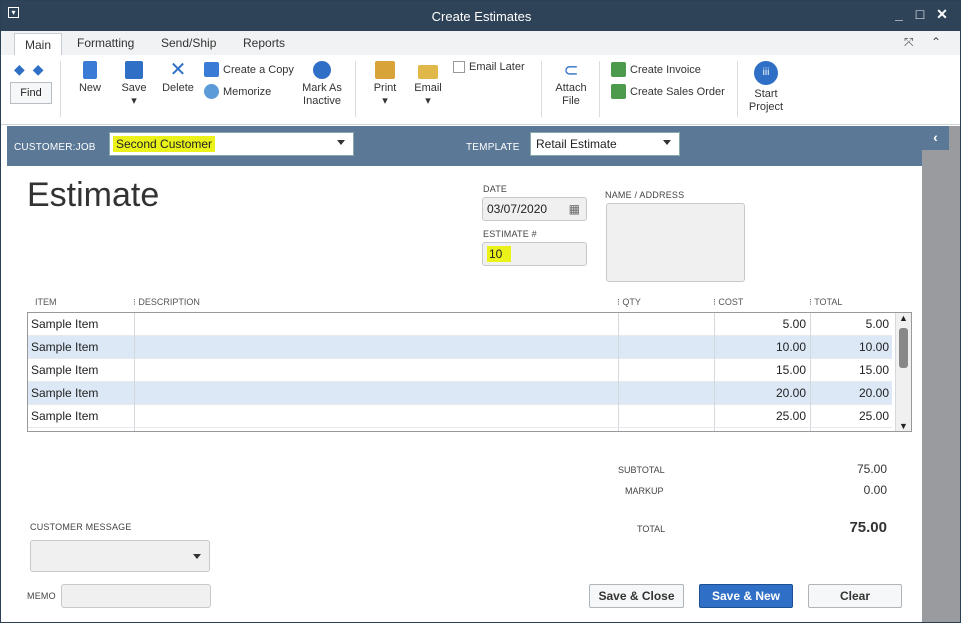 Image resolution: width=961 pixels, height=623 pixels. Describe the element at coordinates (791, 393) in the screenshot. I see `cost-cell: 20.00` at that location.